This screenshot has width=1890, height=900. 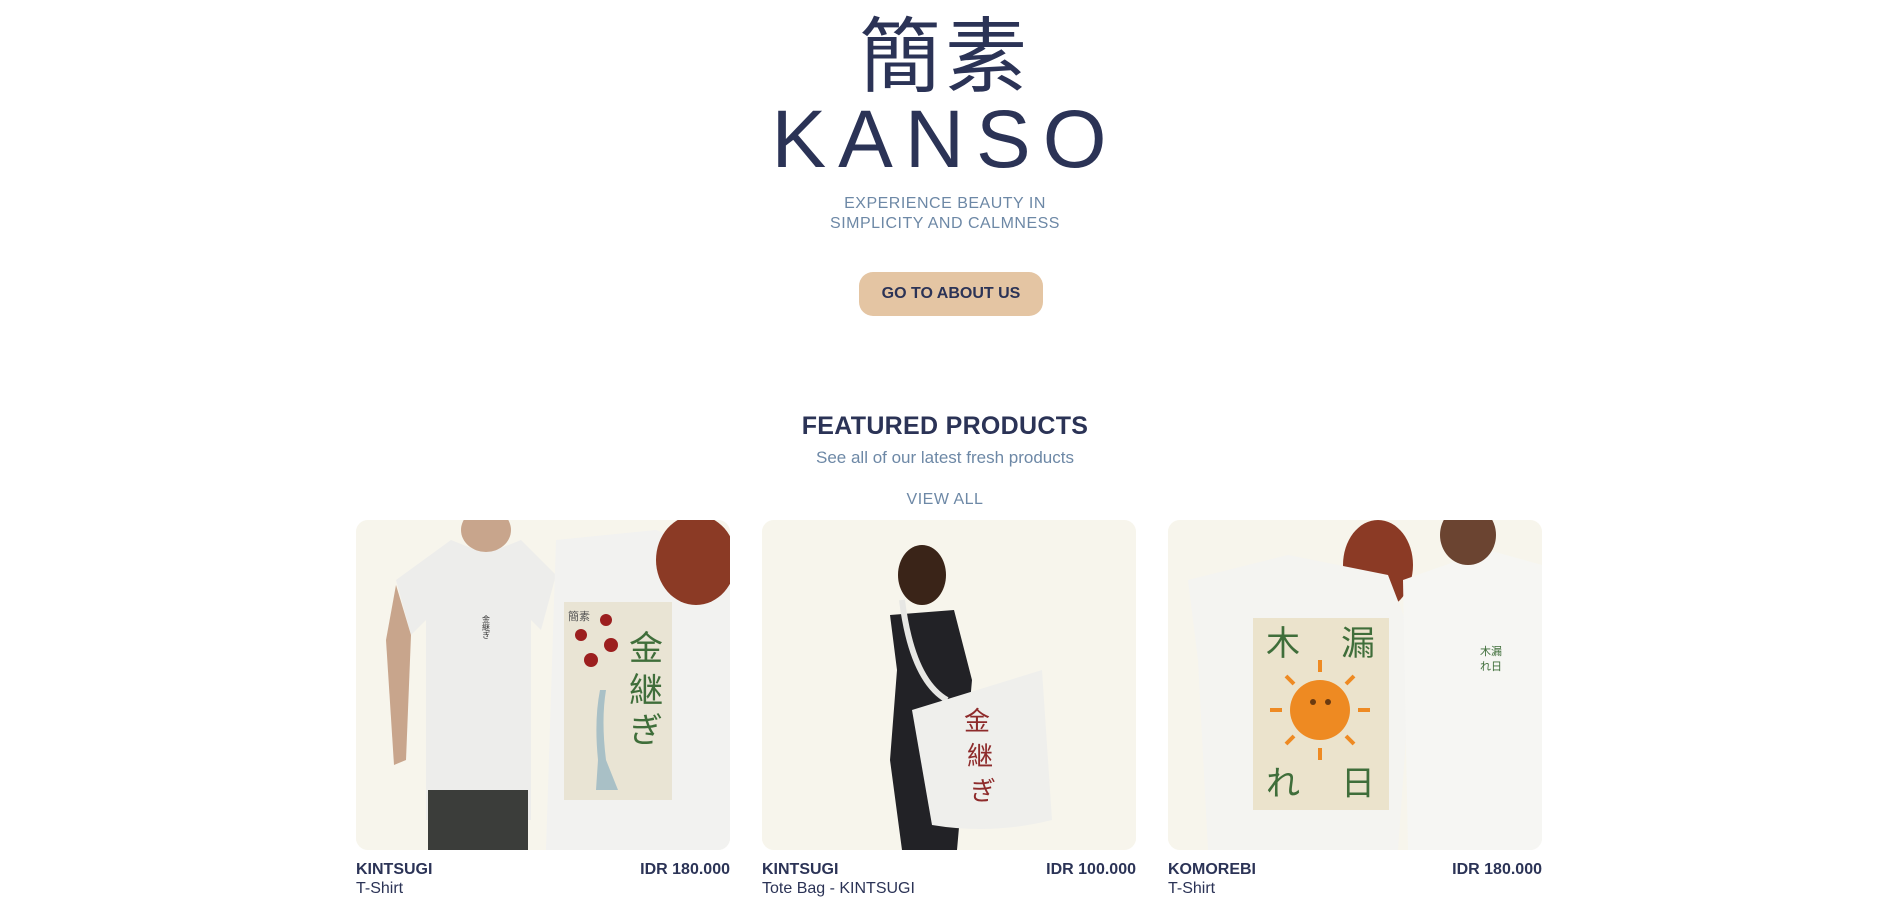 I want to click on komorebi-tshirt-photo: 木 漏 れ 日 木漏 れ日, so click(x=1355, y=685).